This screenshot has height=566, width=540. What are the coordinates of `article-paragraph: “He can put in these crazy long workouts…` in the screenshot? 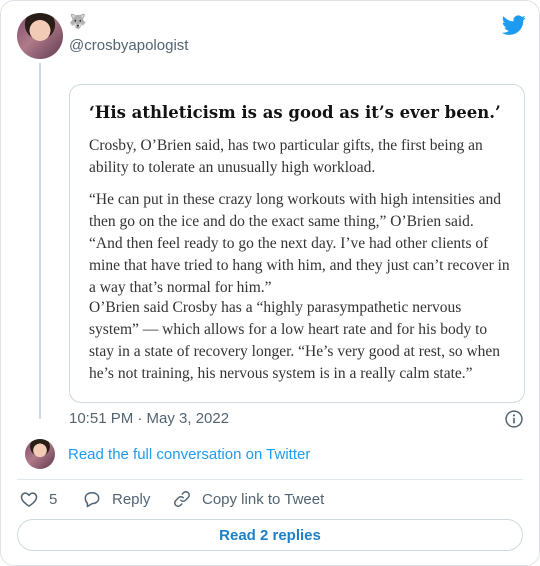 It's located at (299, 243).